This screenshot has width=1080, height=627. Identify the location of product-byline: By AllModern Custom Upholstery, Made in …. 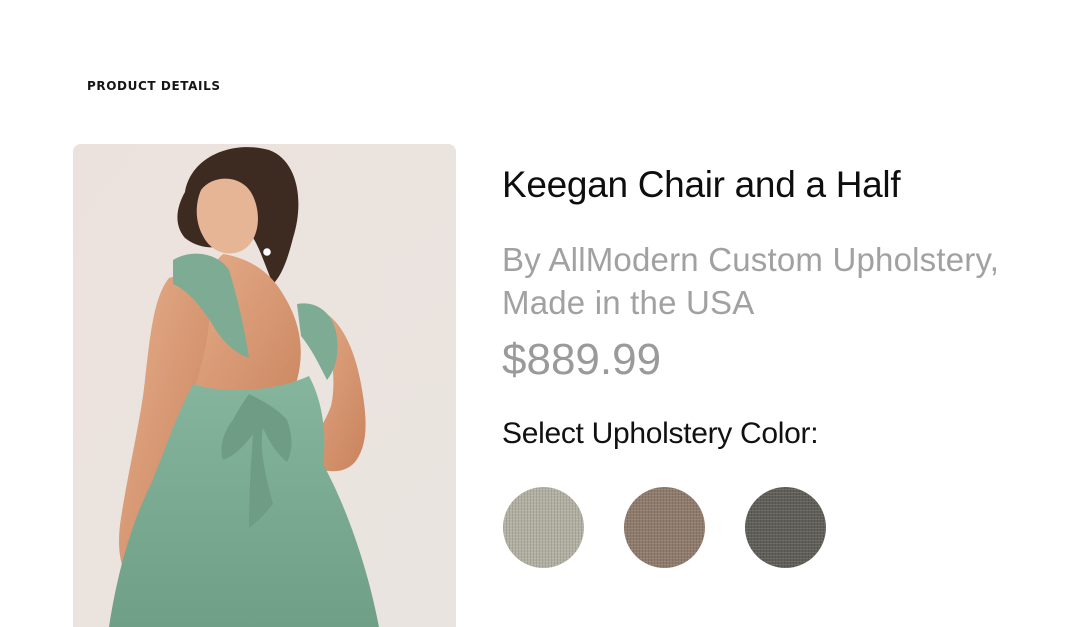
(751, 281).